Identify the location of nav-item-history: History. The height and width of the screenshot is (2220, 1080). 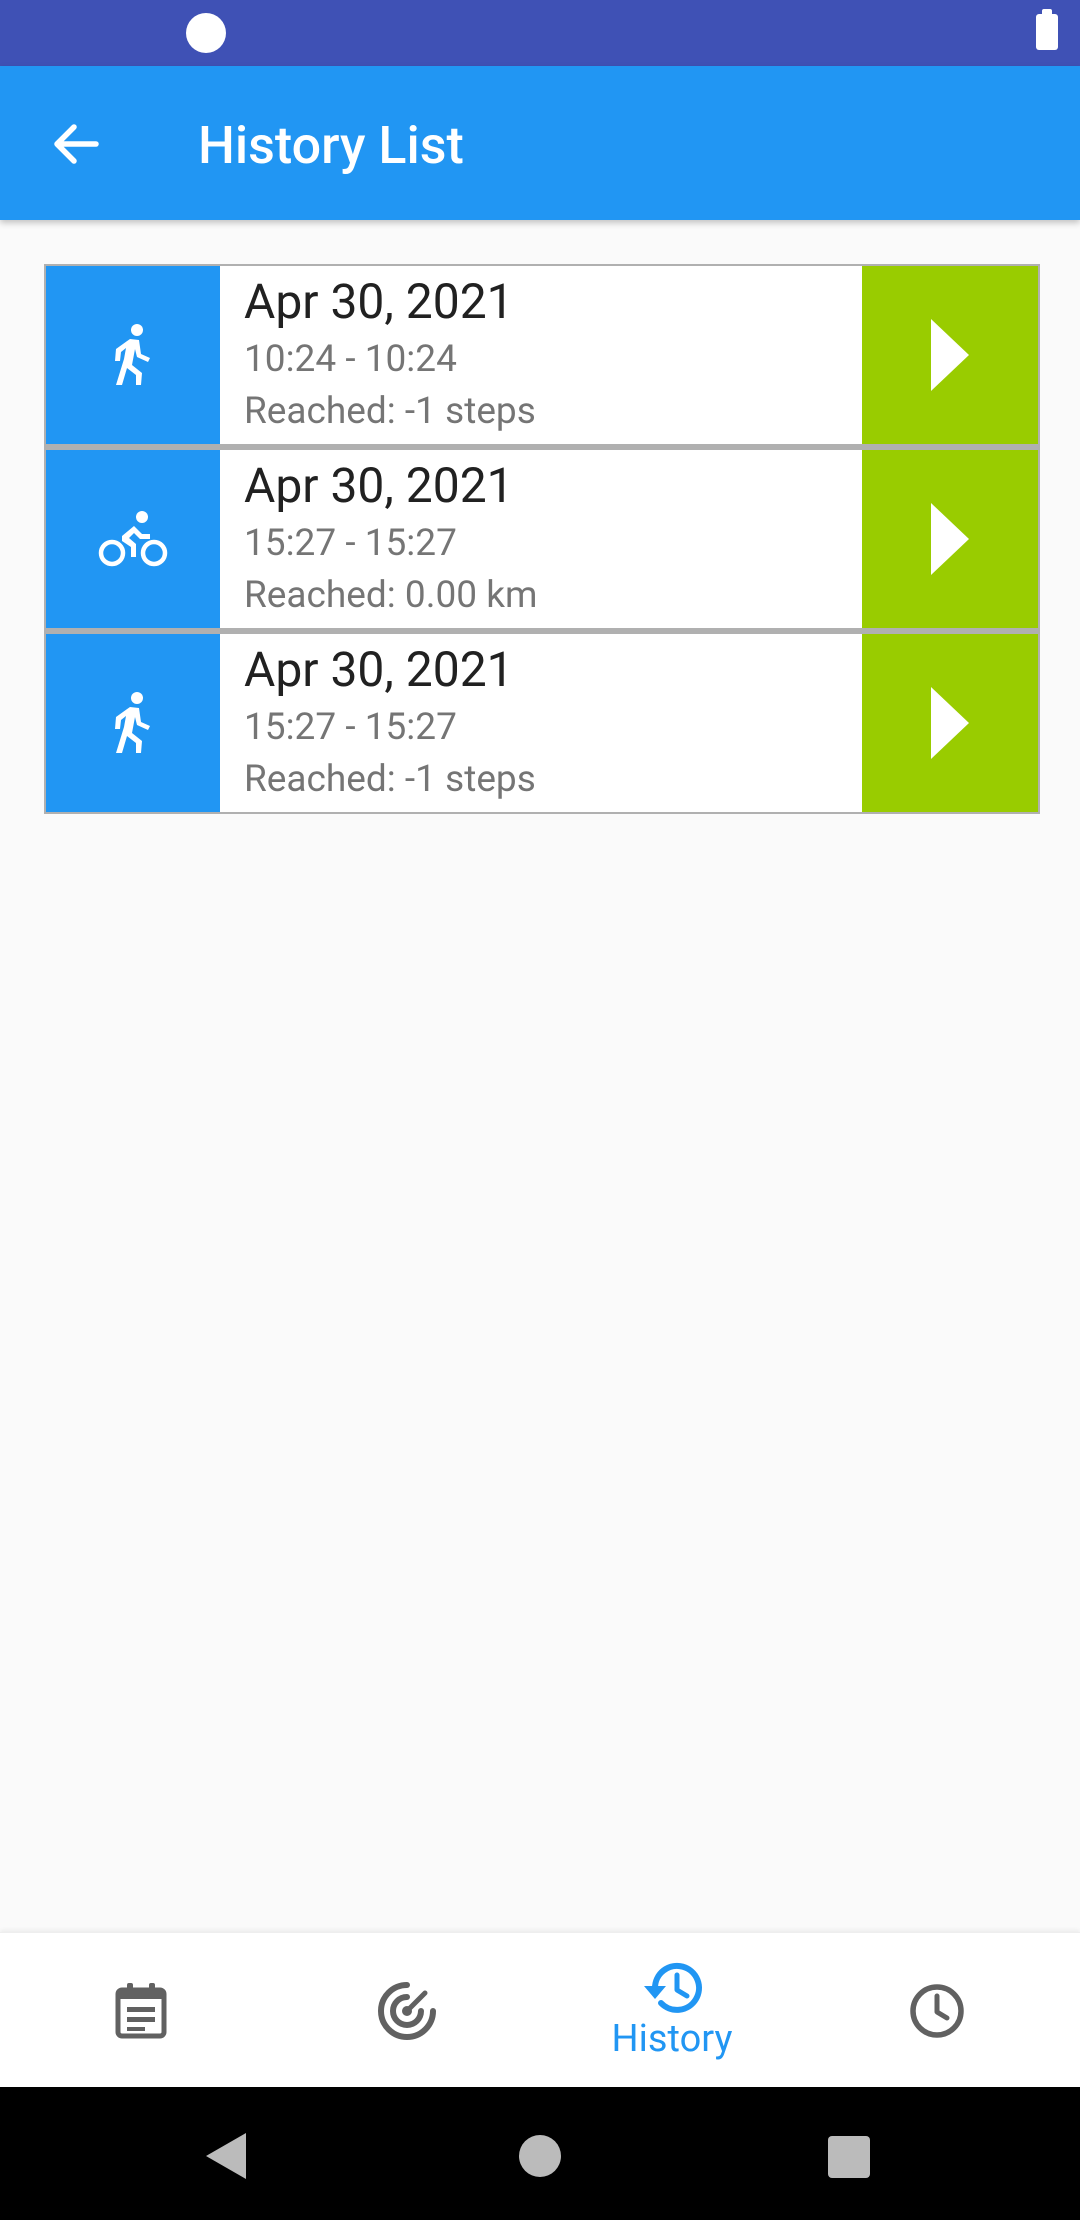
(672, 2010).